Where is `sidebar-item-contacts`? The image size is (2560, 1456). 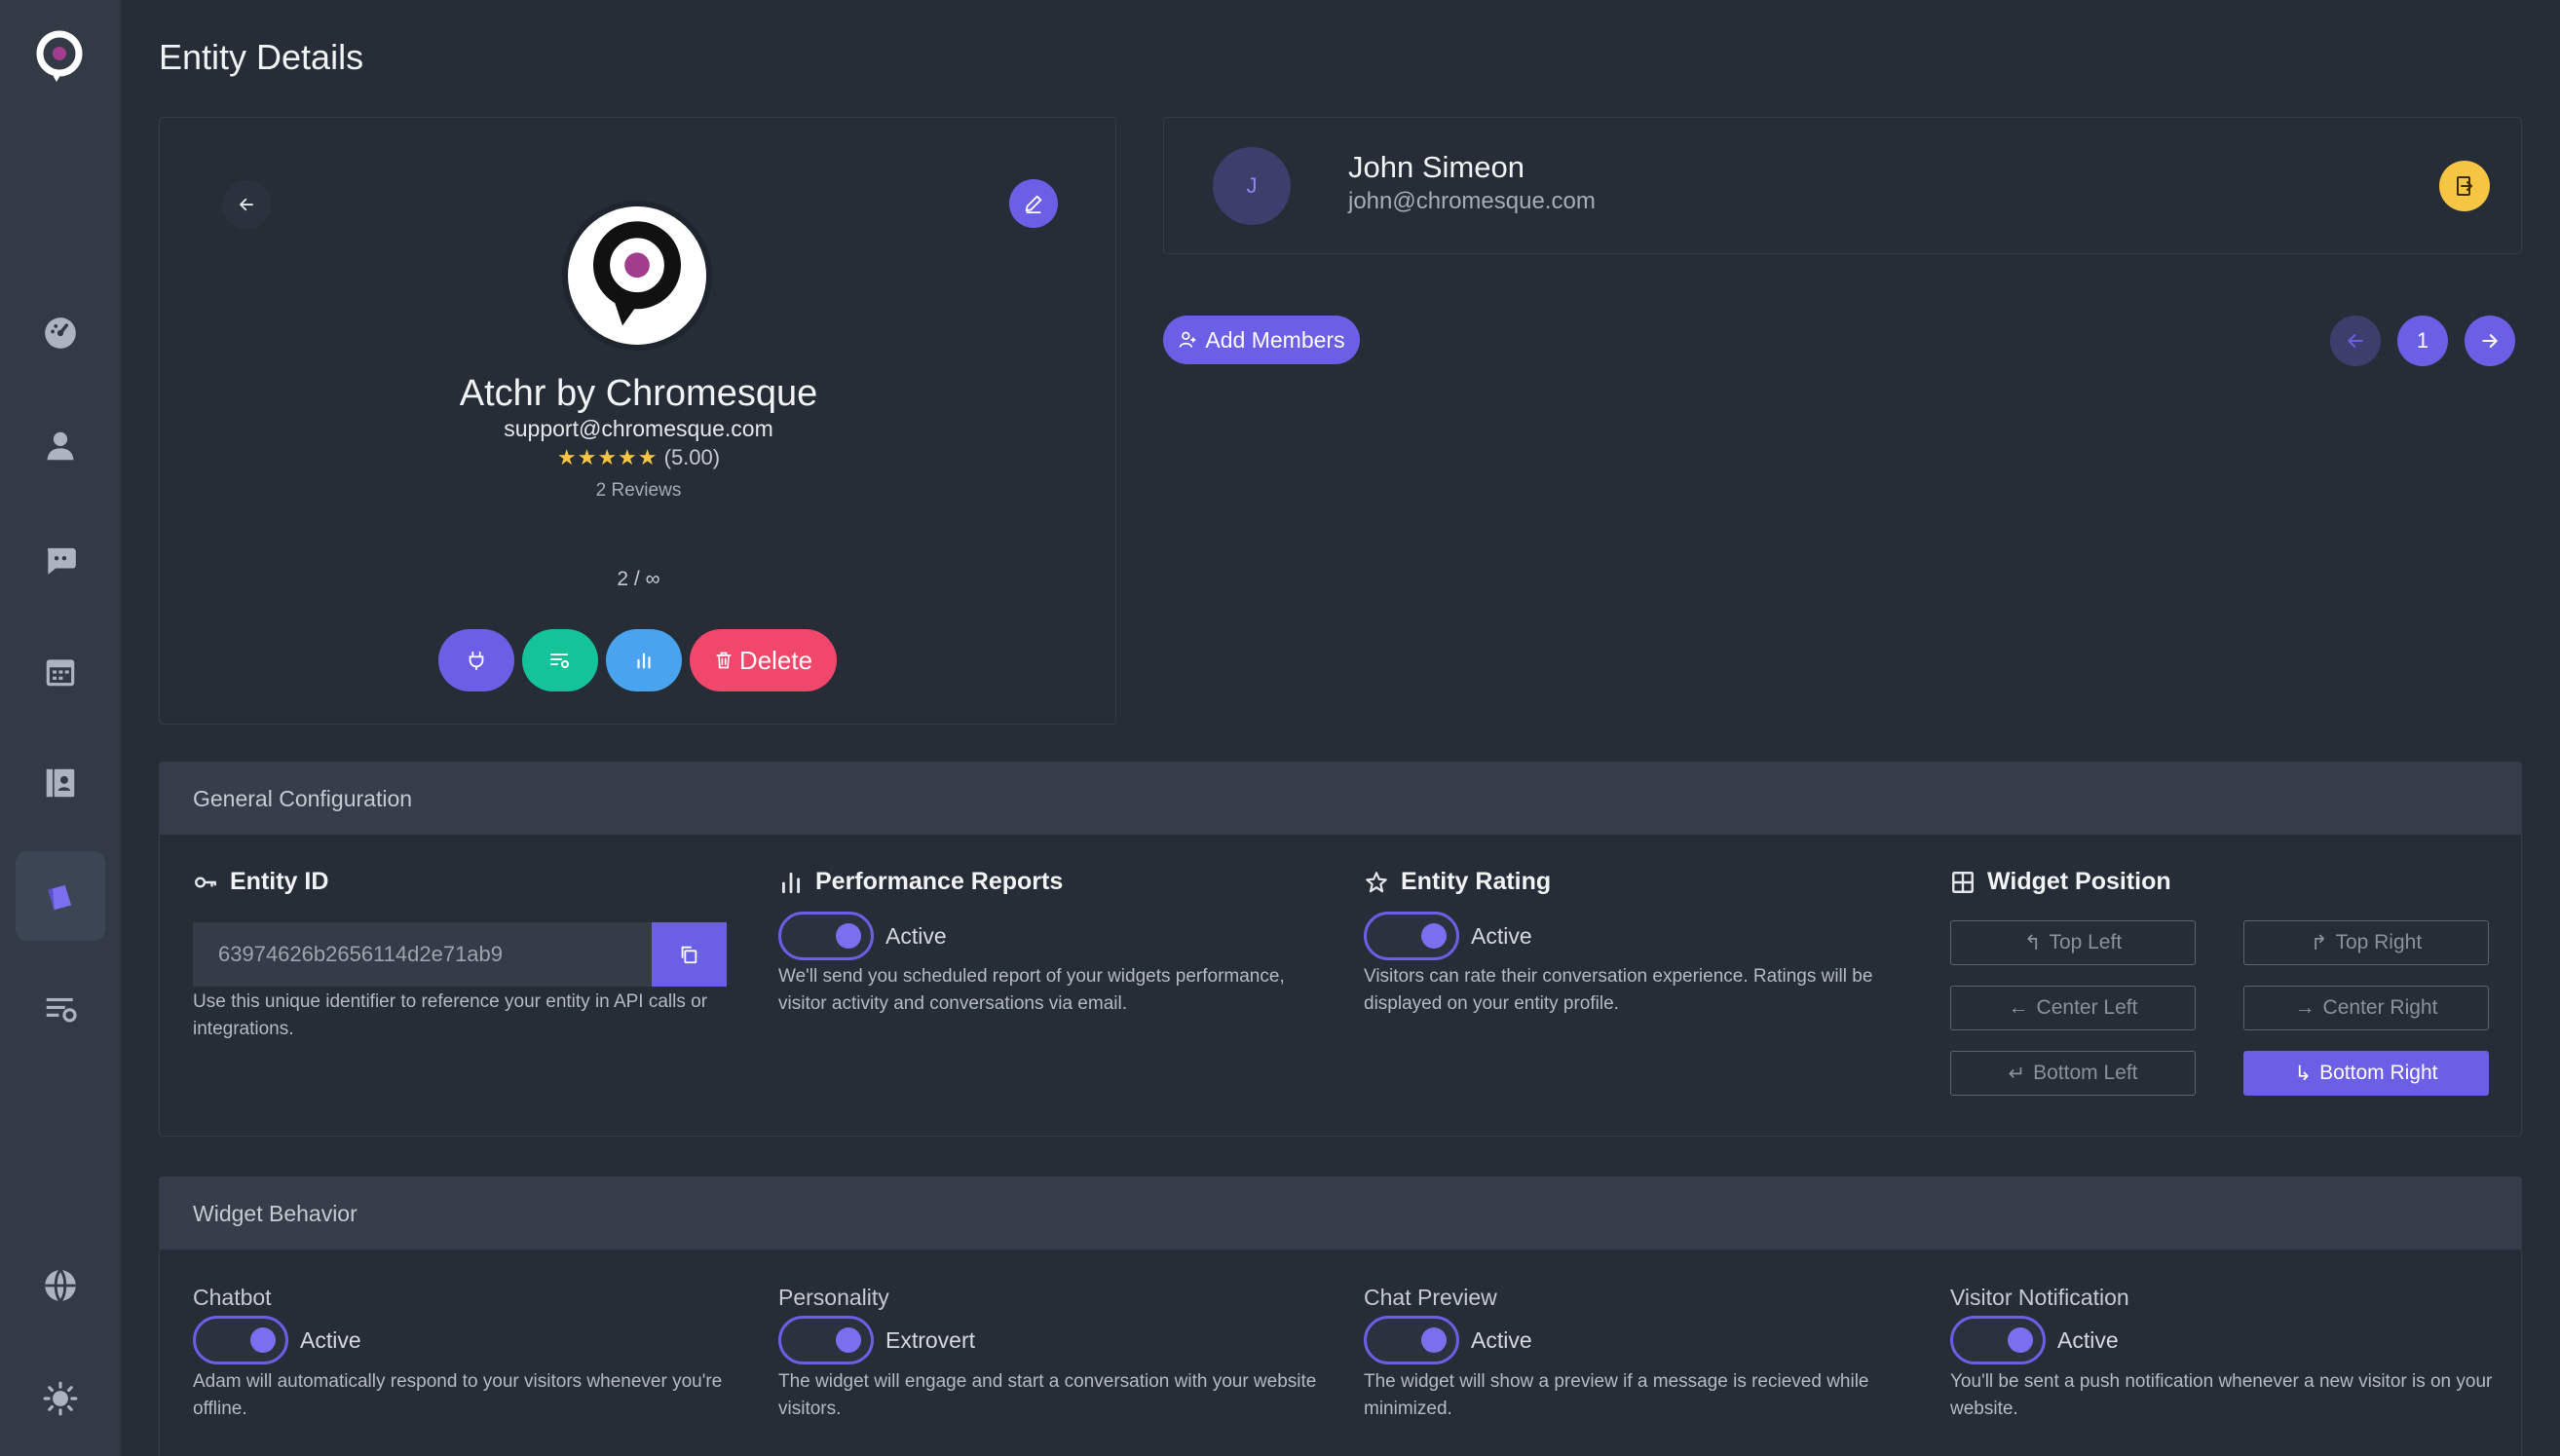
sidebar-item-contacts is located at coordinates (60, 783).